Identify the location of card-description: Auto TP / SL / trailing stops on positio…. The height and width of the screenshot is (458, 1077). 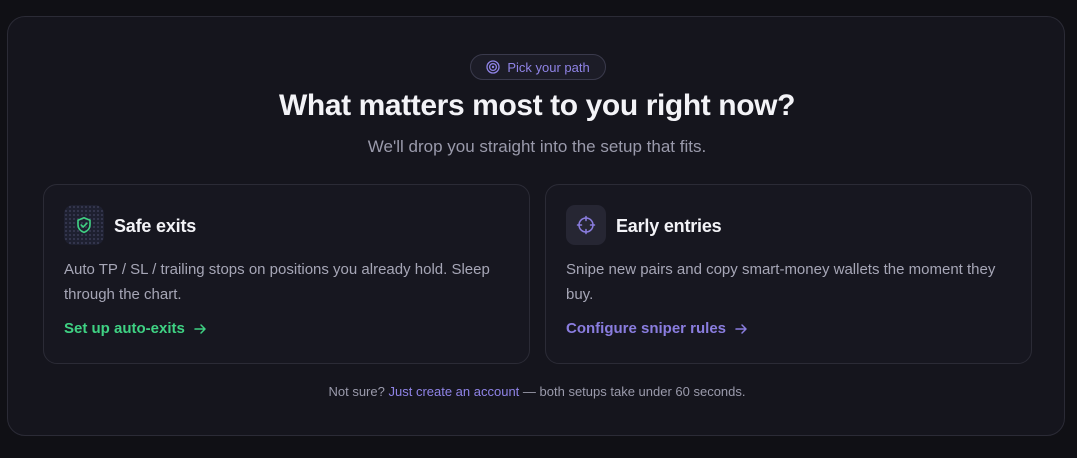
(277, 282).